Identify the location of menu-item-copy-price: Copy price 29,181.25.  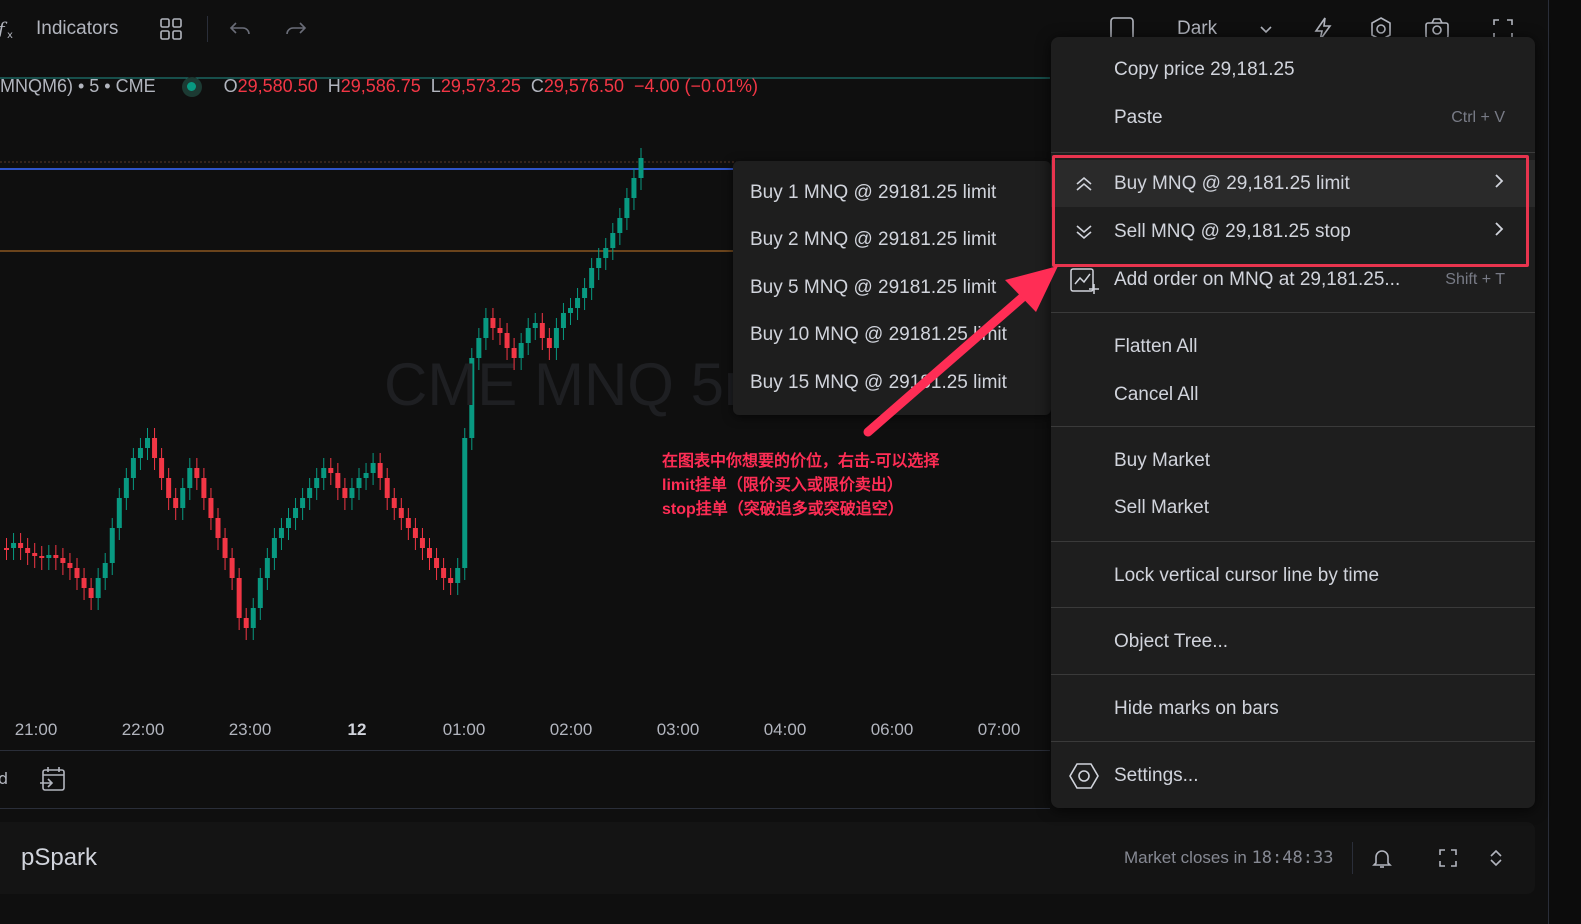
(1293, 69).